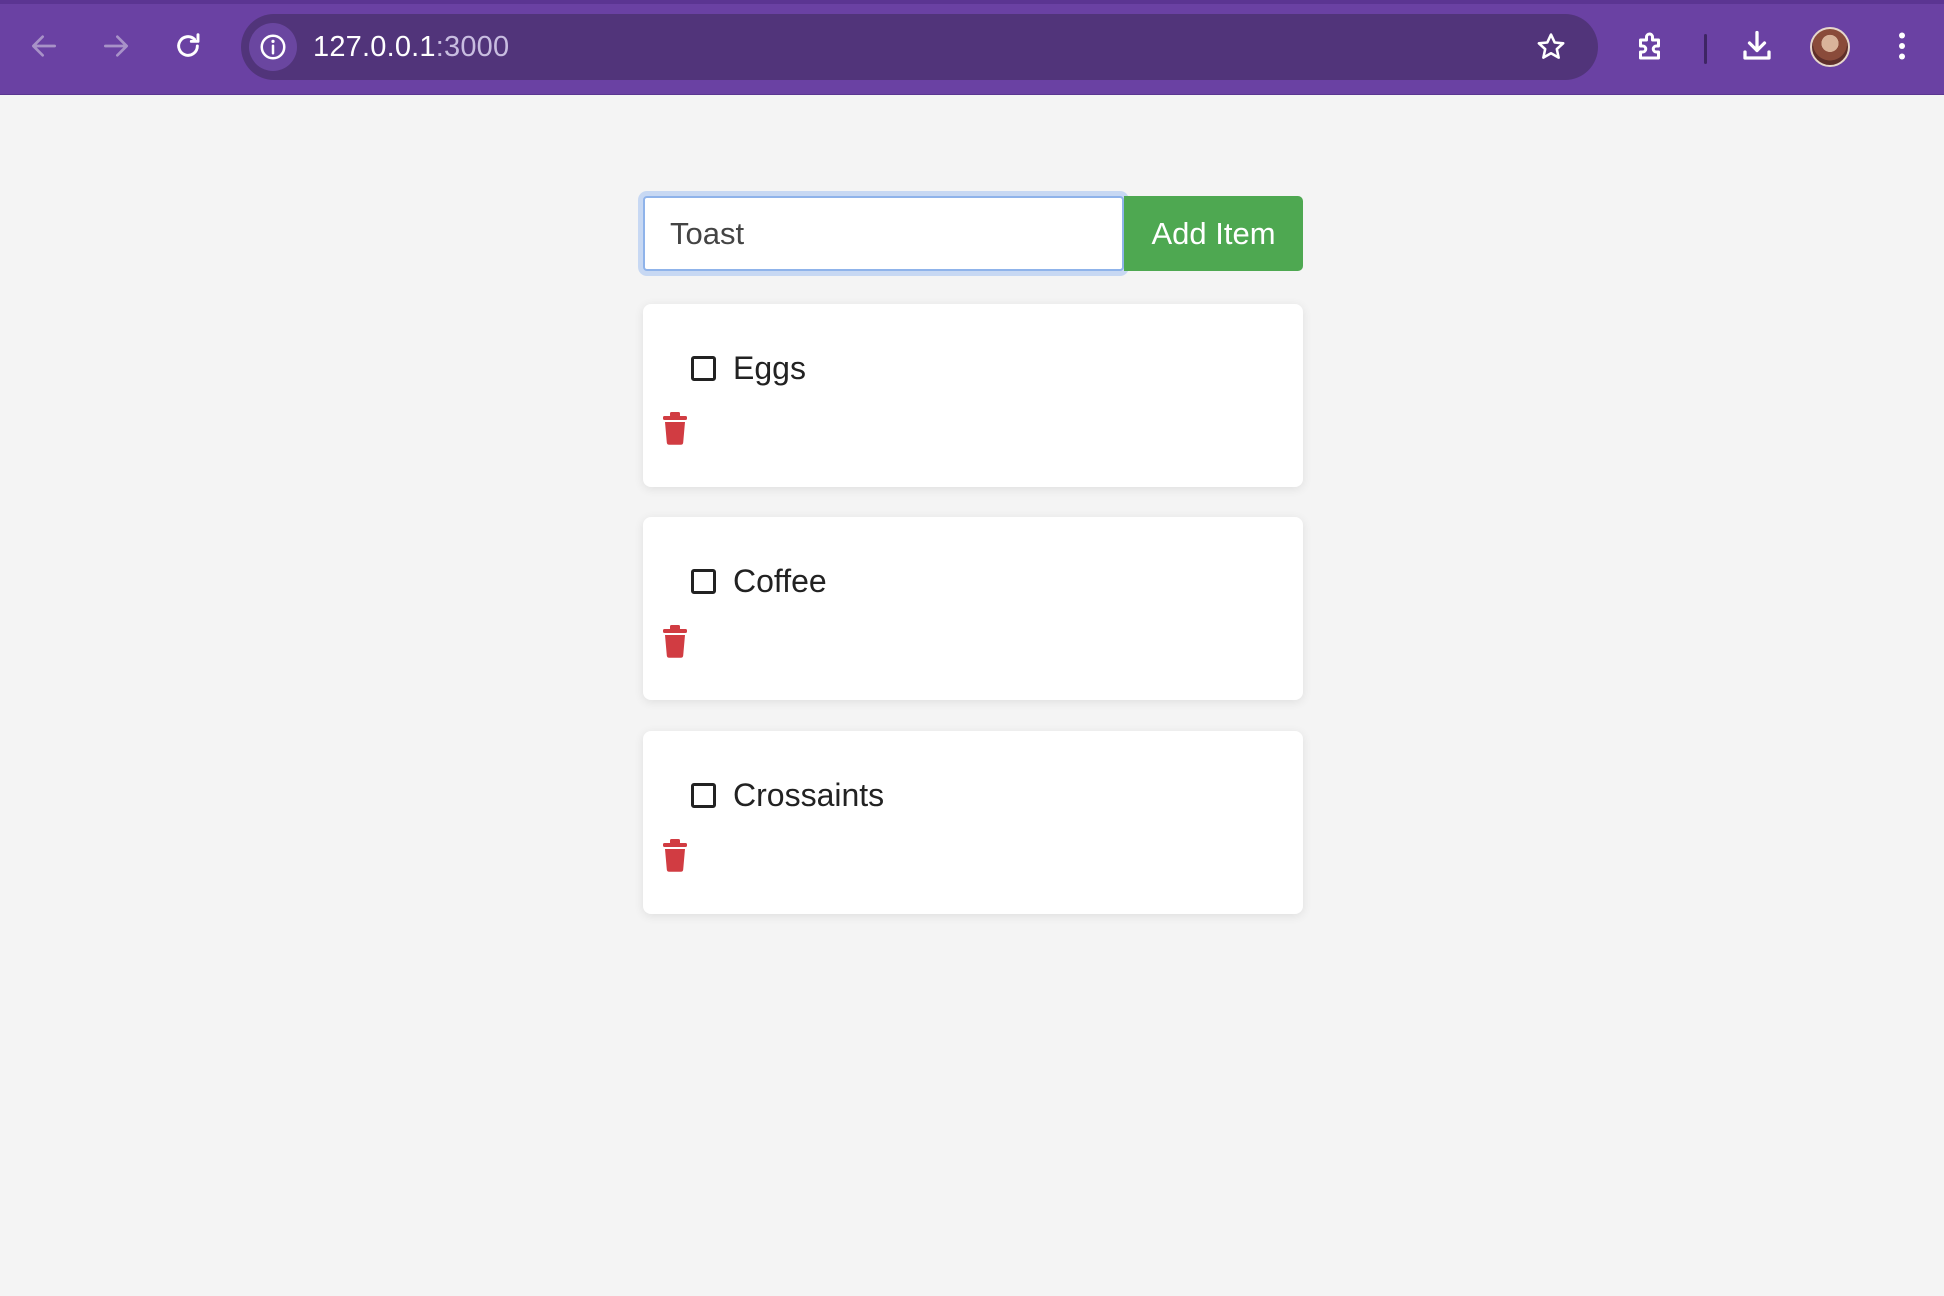 This screenshot has height=1296, width=1944. I want to click on site-info-button, so click(273, 47).